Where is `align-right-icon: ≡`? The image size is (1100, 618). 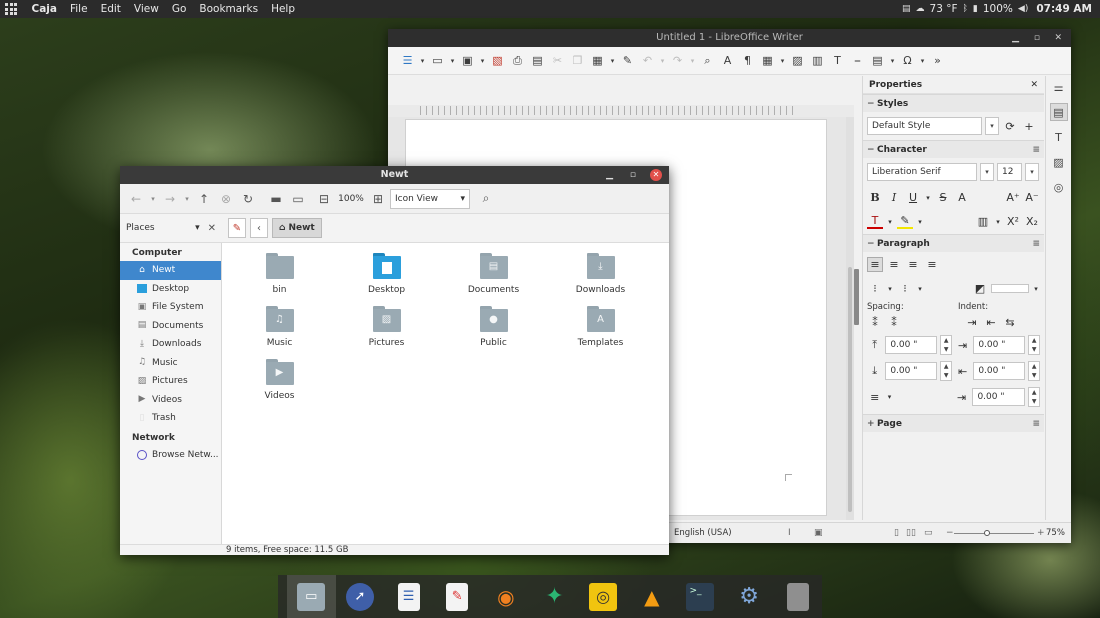
align-right-icon: ≡ is located at coordinates (913, 264).